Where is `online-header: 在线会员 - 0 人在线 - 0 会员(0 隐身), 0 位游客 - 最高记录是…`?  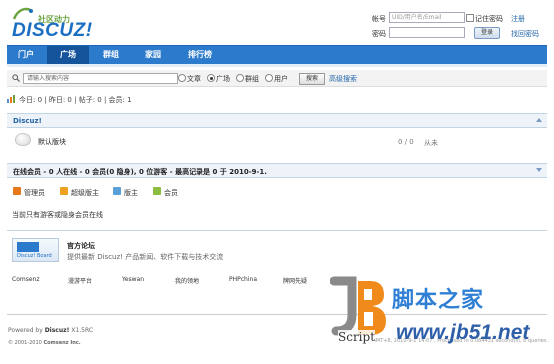 online-header: 在线会员 - 0 人在线 - 0 会员(0 隐身), 0 位游客 - 最高记录是… is located at coordinates (277, 170).